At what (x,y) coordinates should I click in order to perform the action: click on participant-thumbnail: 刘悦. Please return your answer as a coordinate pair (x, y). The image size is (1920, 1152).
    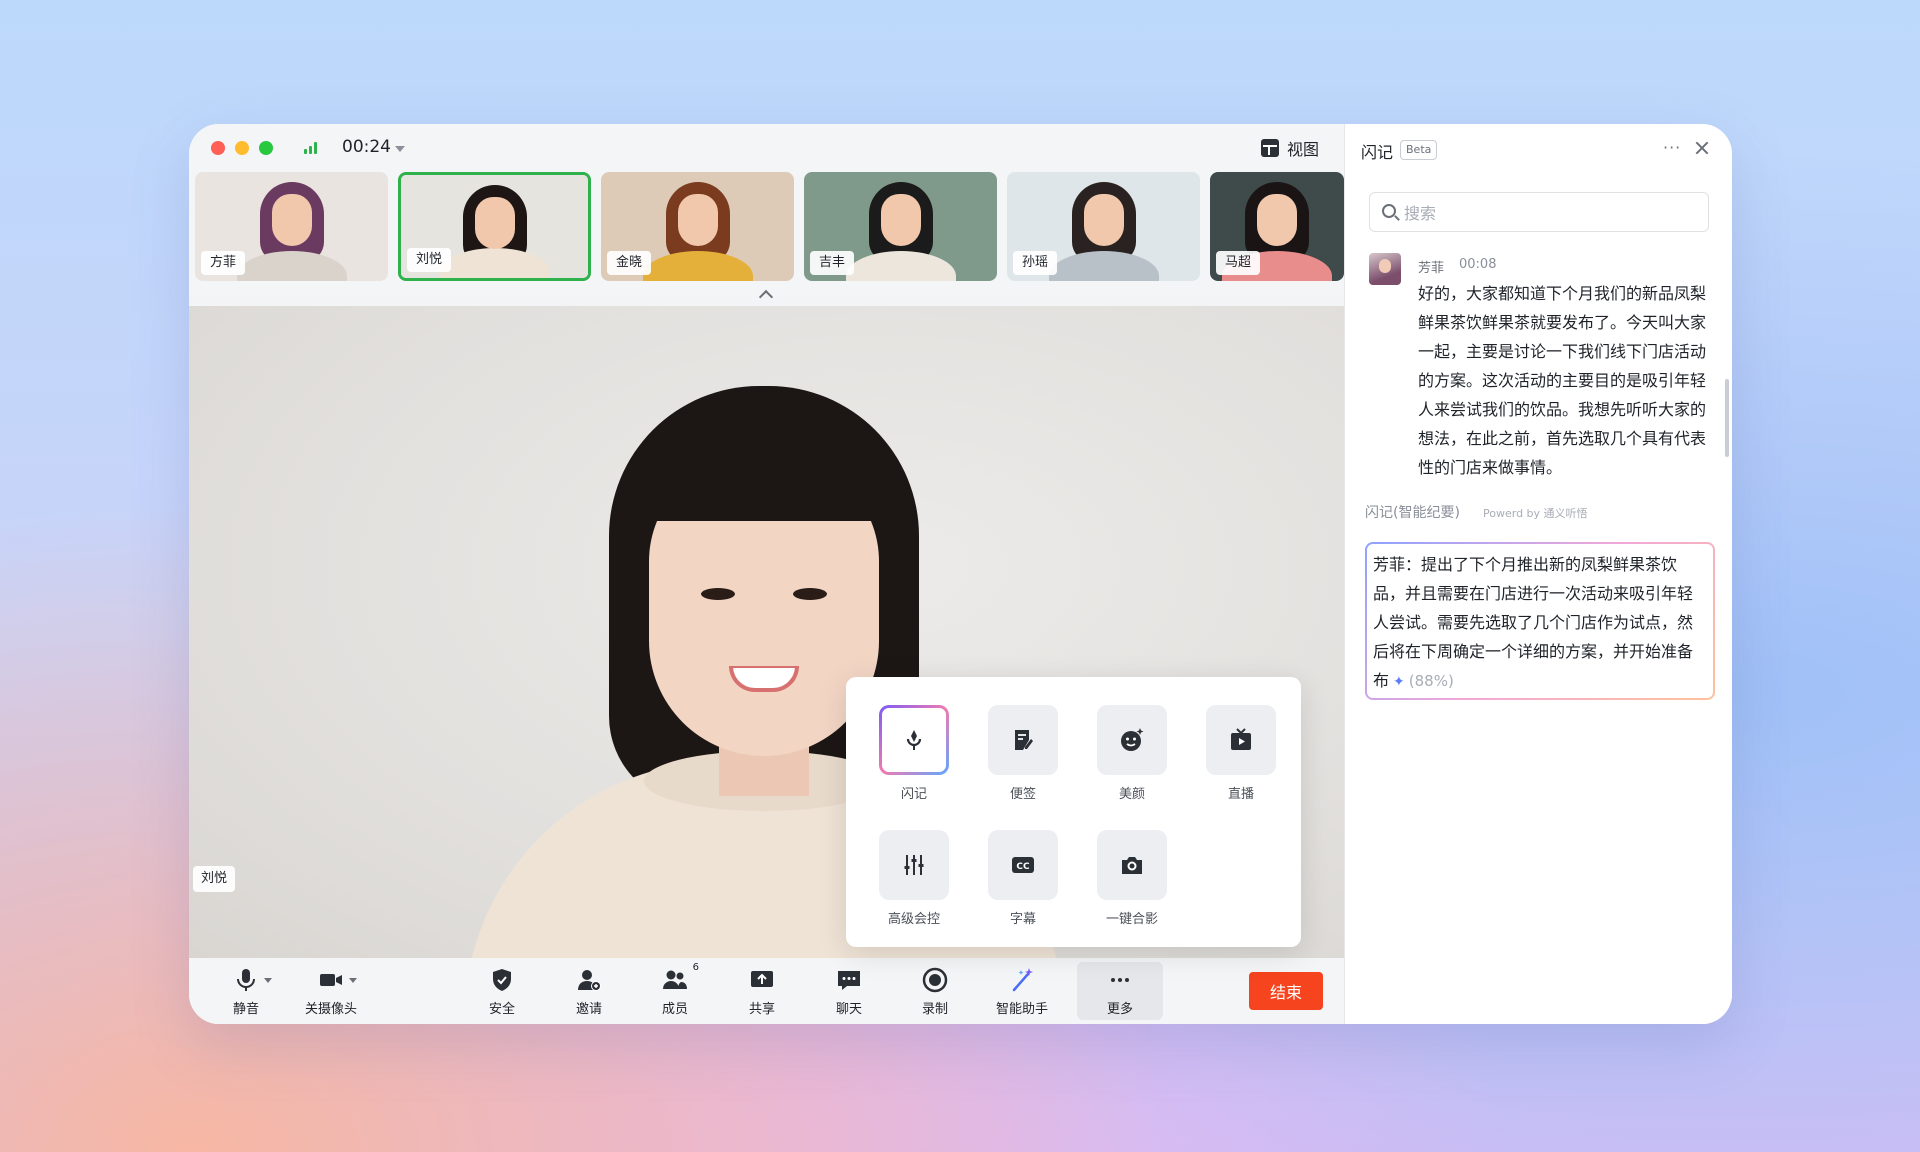
    Looking at the image, I should click on (494, 226).